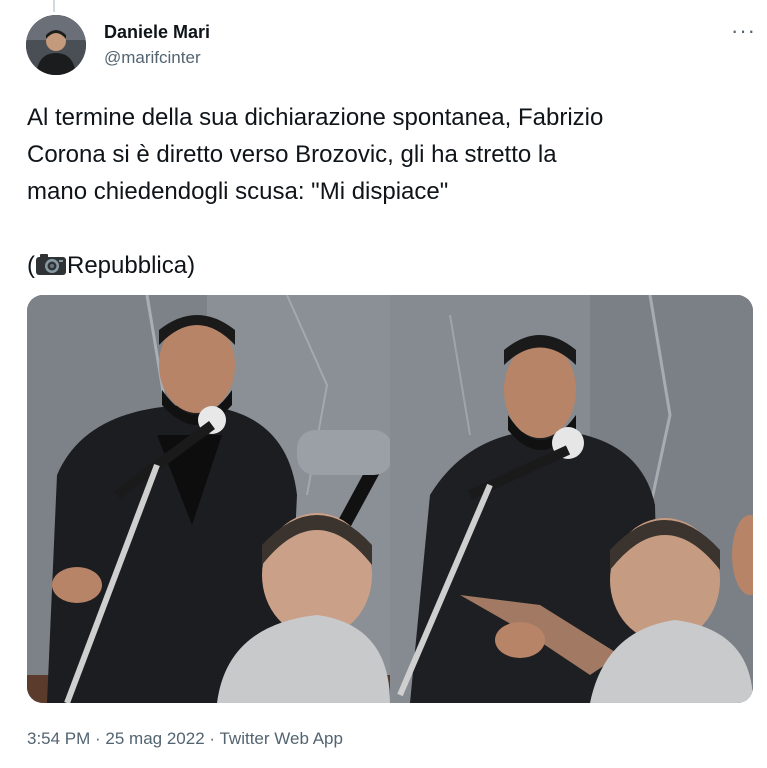  I want to click on avatar, so click(56, 45).